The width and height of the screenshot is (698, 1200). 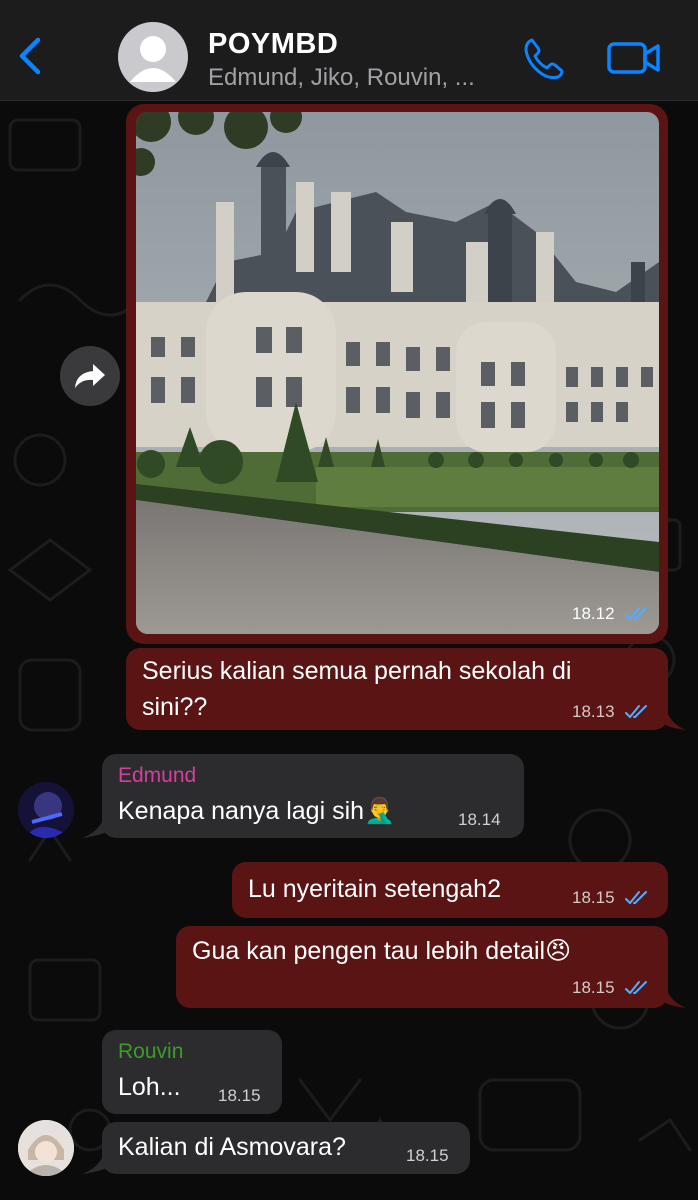 What do you see at coordinates (150, 1052) in the screenshot?
I see `sender-name: Rouvin` at bounding box center [150, 1052].